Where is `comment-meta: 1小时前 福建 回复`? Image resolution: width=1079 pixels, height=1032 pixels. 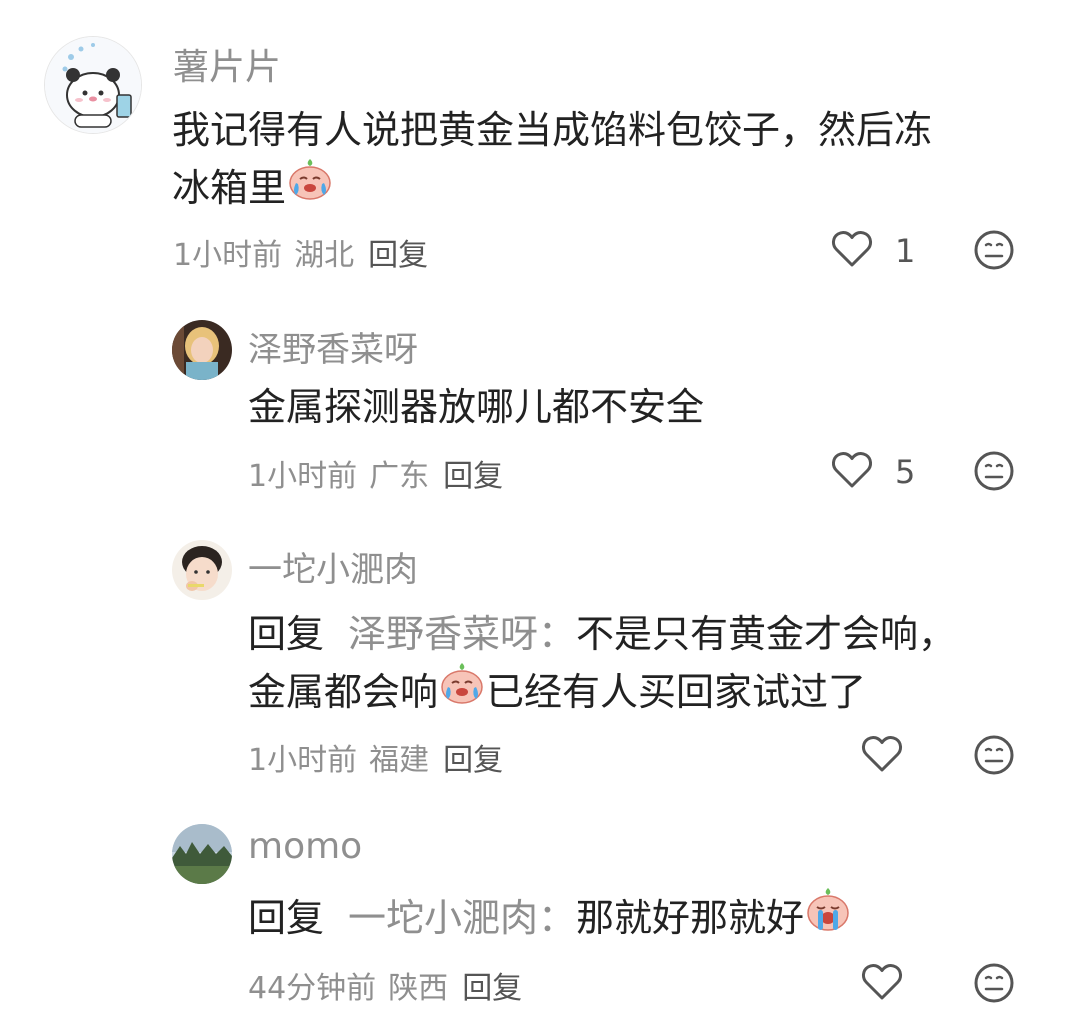 comment-meta: 1小时前 福建 回复 is located at coordinates (375, 757).